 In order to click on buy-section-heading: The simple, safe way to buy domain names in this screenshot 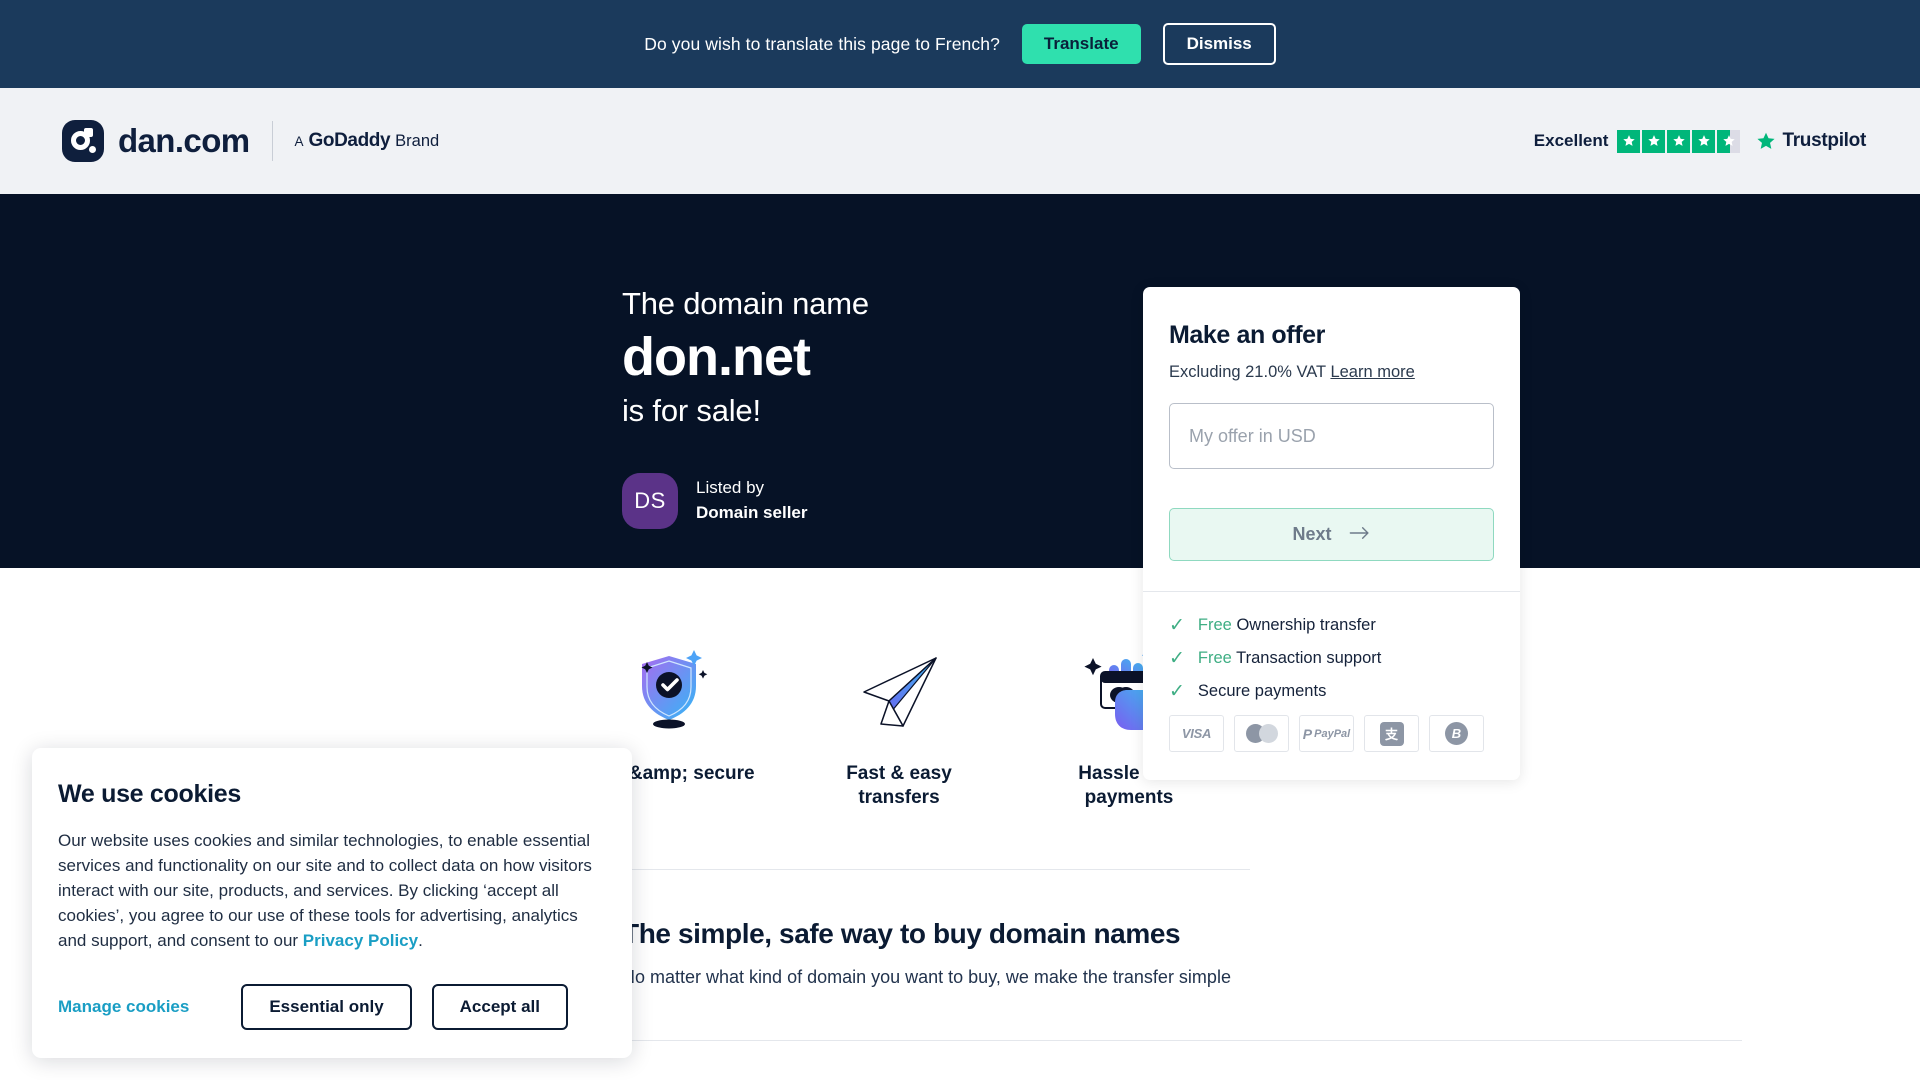, I will do `click(901, 933)`.